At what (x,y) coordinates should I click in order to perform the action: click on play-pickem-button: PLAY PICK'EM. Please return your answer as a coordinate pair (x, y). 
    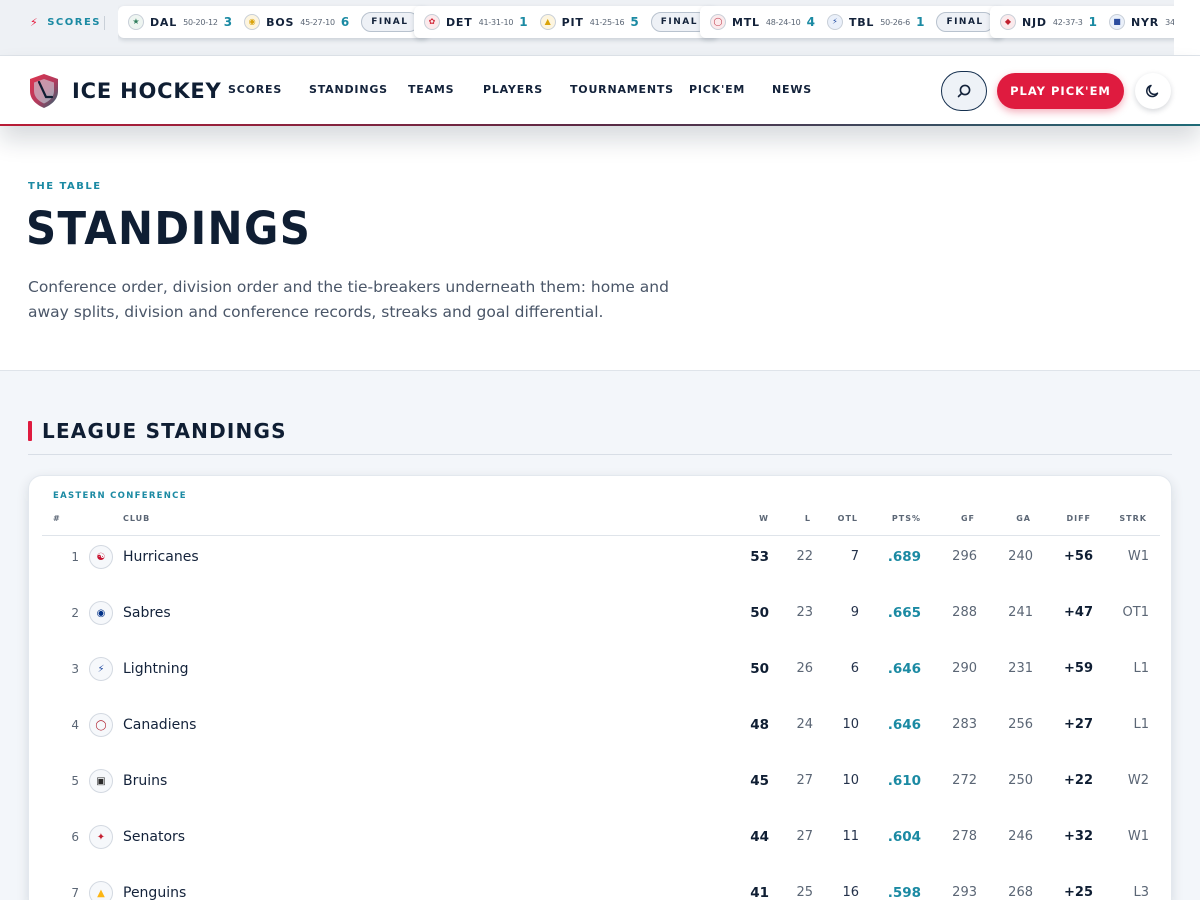
    Looking at the image, I should click on (1060, 91).